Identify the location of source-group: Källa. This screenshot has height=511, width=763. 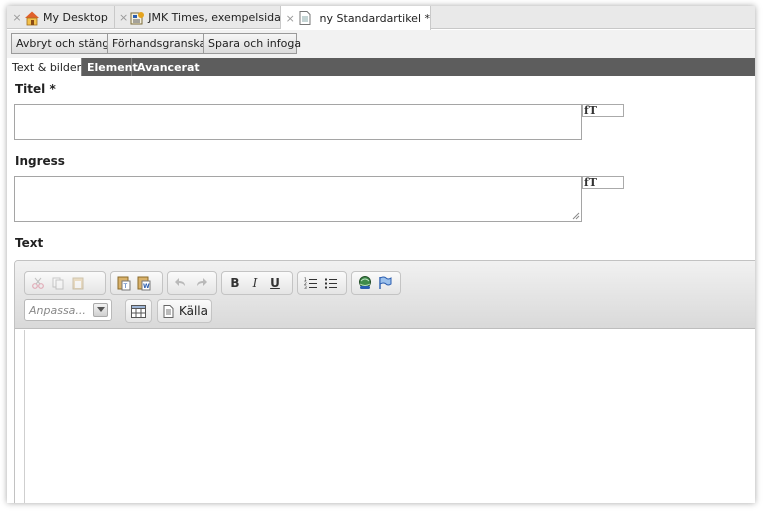
(184, 311).